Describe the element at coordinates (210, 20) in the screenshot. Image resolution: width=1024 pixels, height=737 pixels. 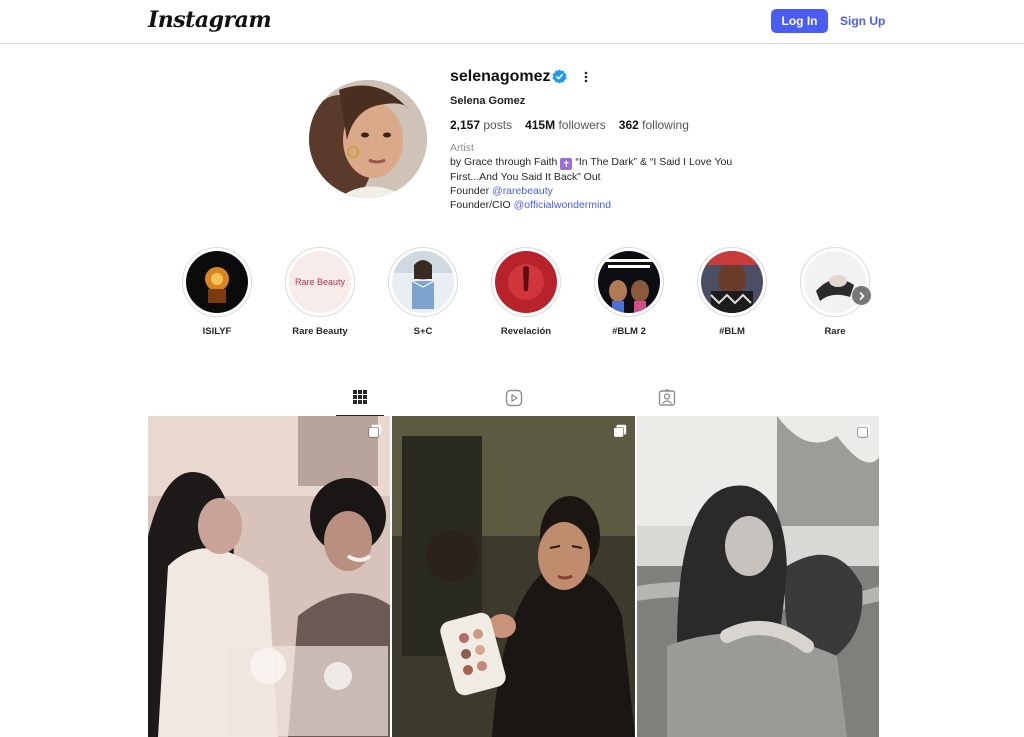
I see `instagram-logo: Instagram` at that location.